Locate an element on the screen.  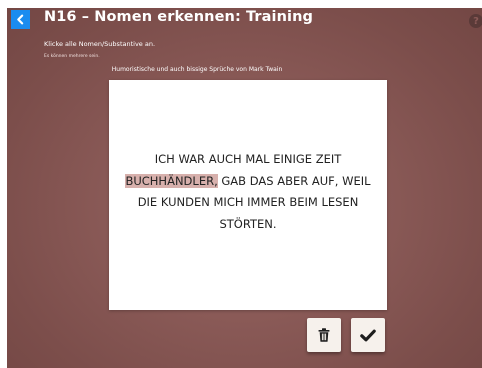
quote-word: EINIGE is located at coordinates (292, 159).